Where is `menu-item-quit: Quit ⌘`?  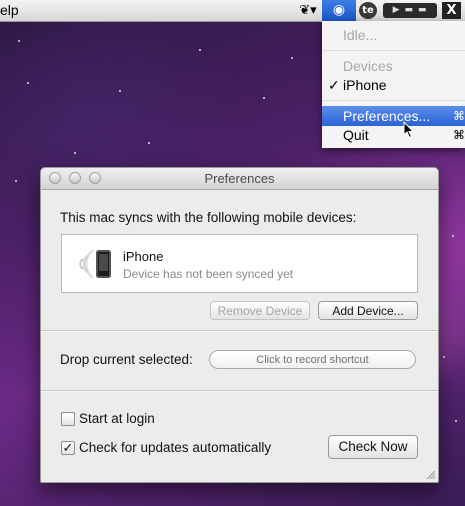
menu-item-quit: Quit ⌘ is located at coordinates (393, 135).